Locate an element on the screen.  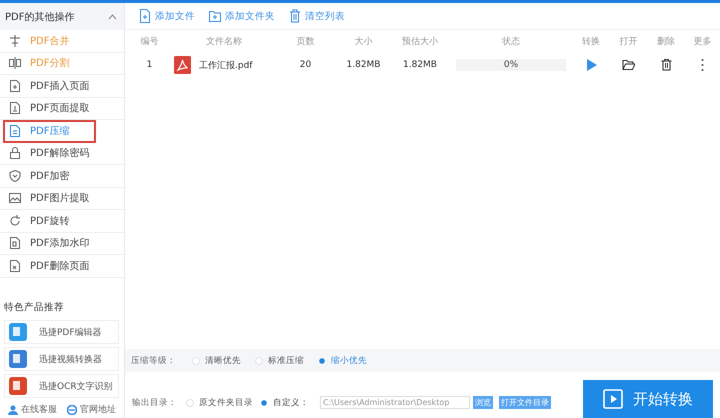
column-header: 文件名称 is located at coordinates (224, 42).